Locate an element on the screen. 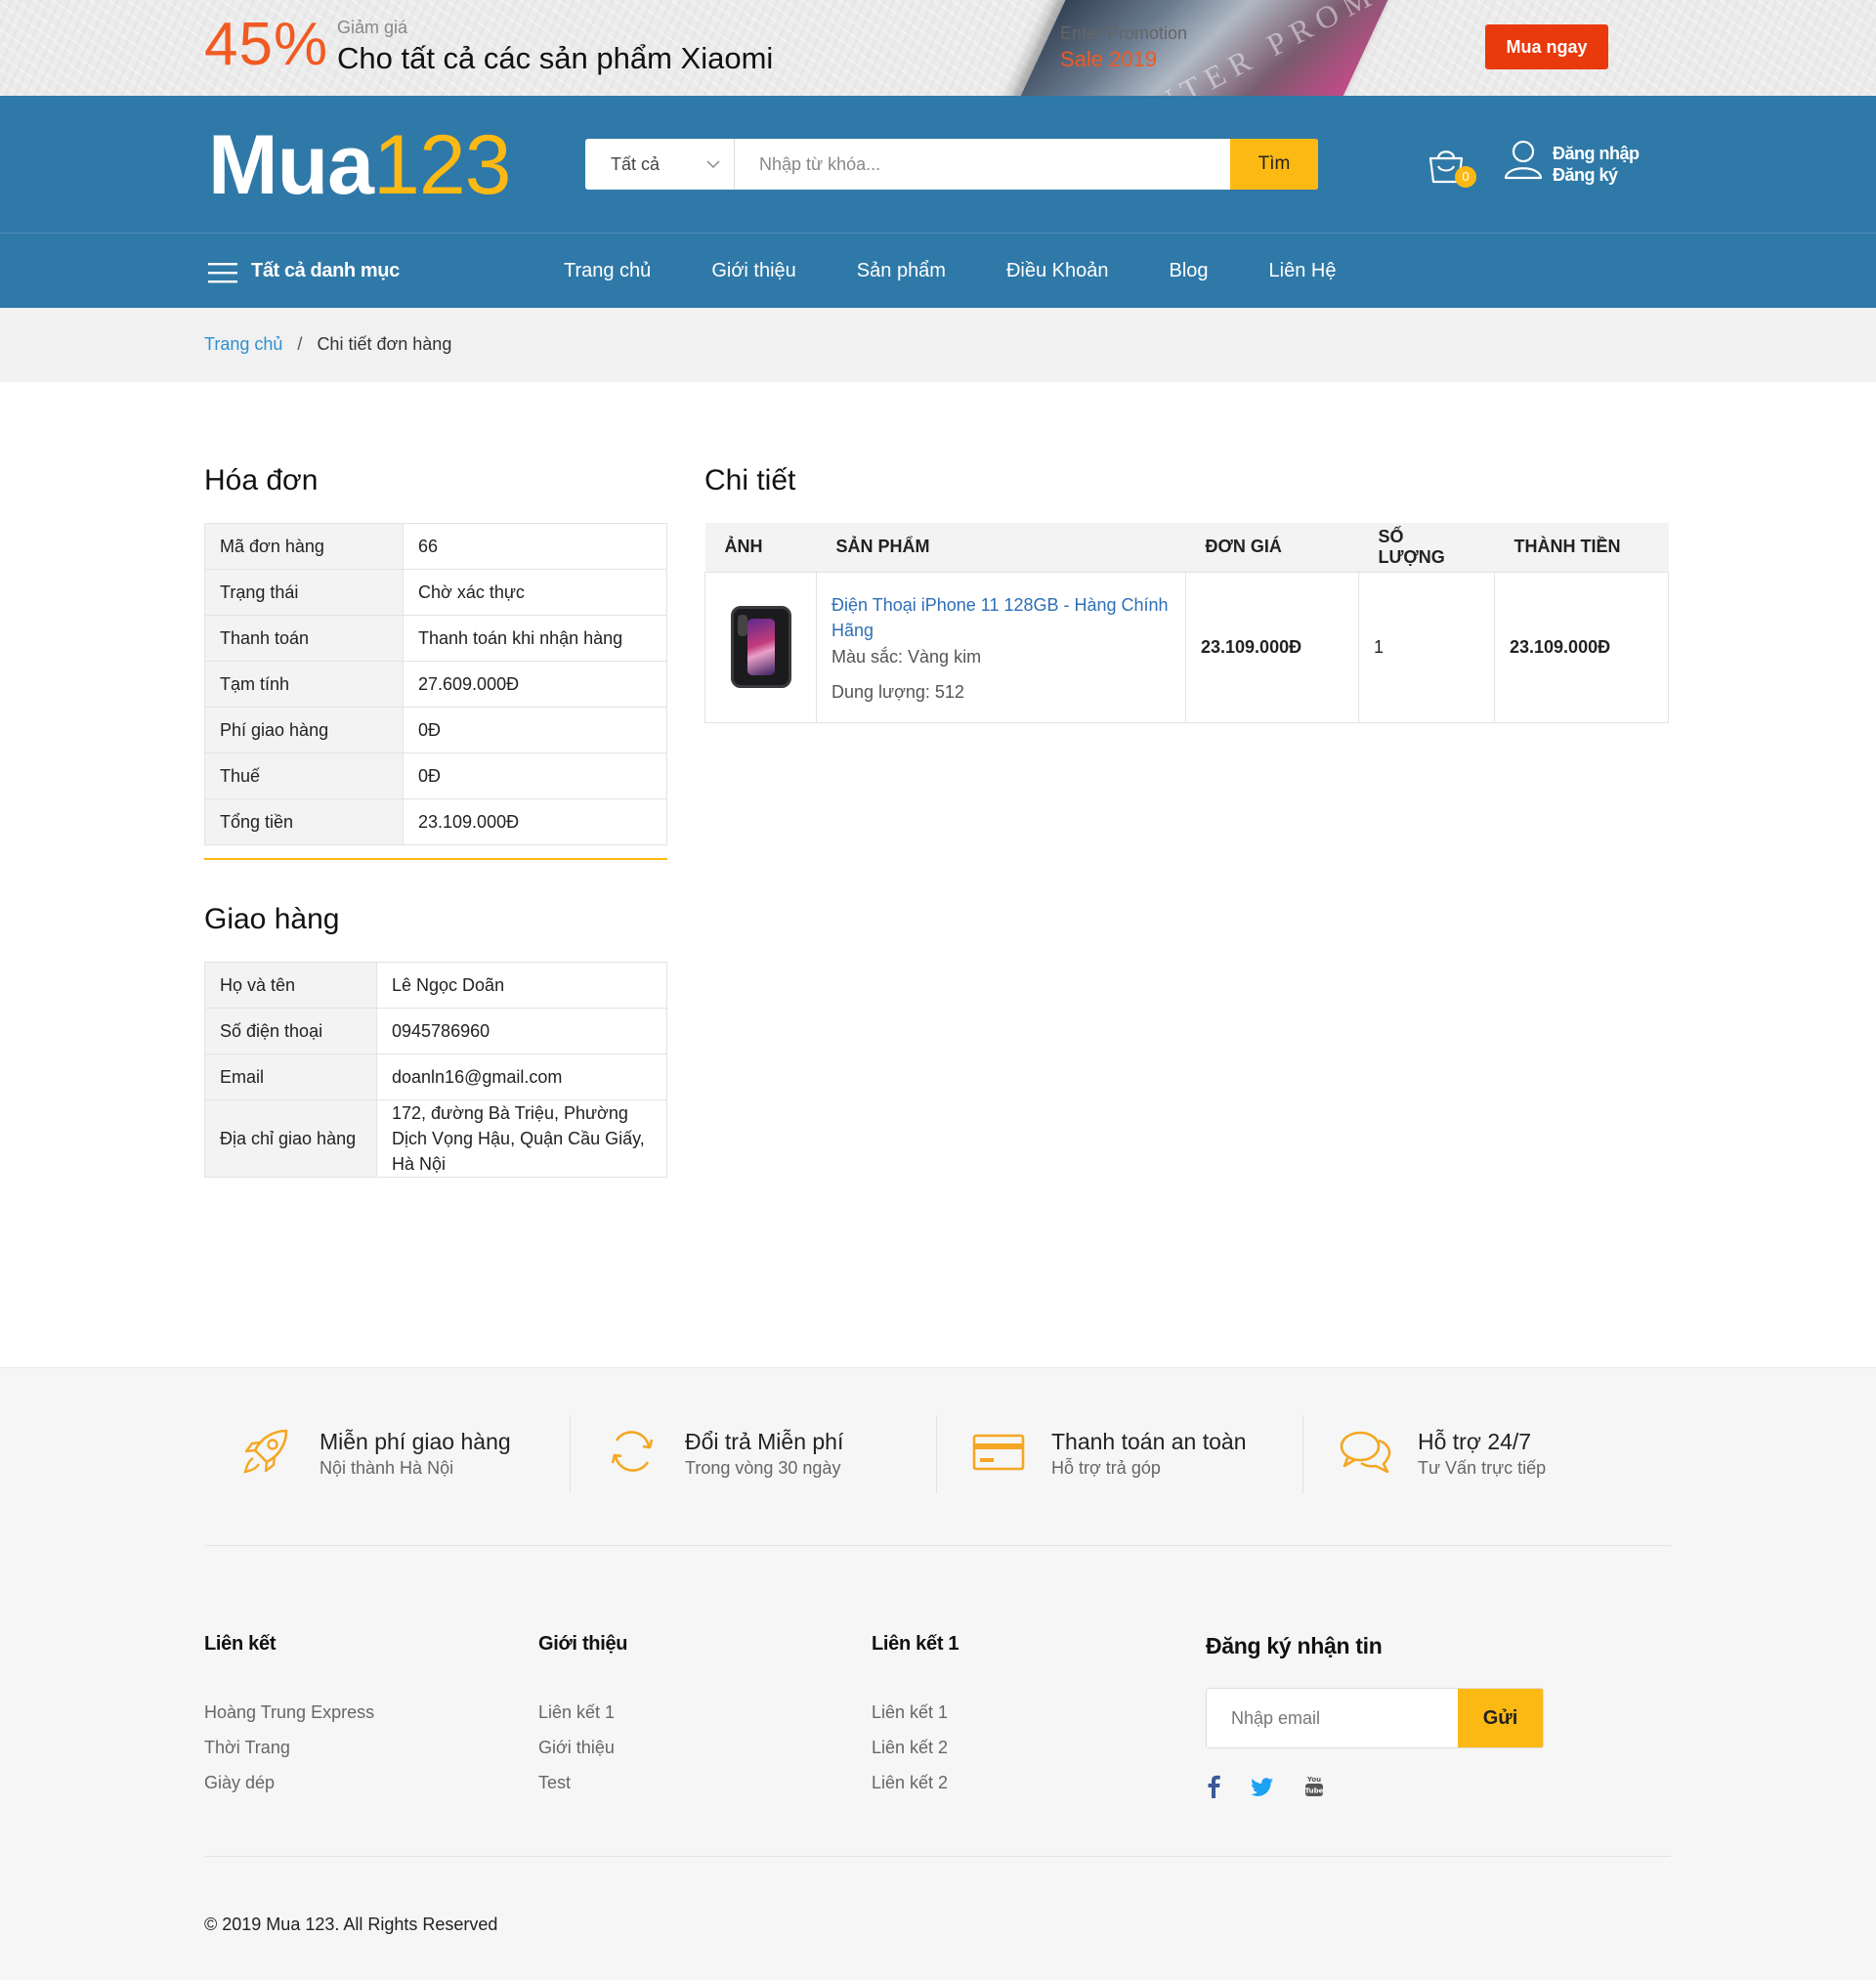 The height and width of the screenshot is (1980, 1876). credit-card-icon is located at coordinates (998, 1453).